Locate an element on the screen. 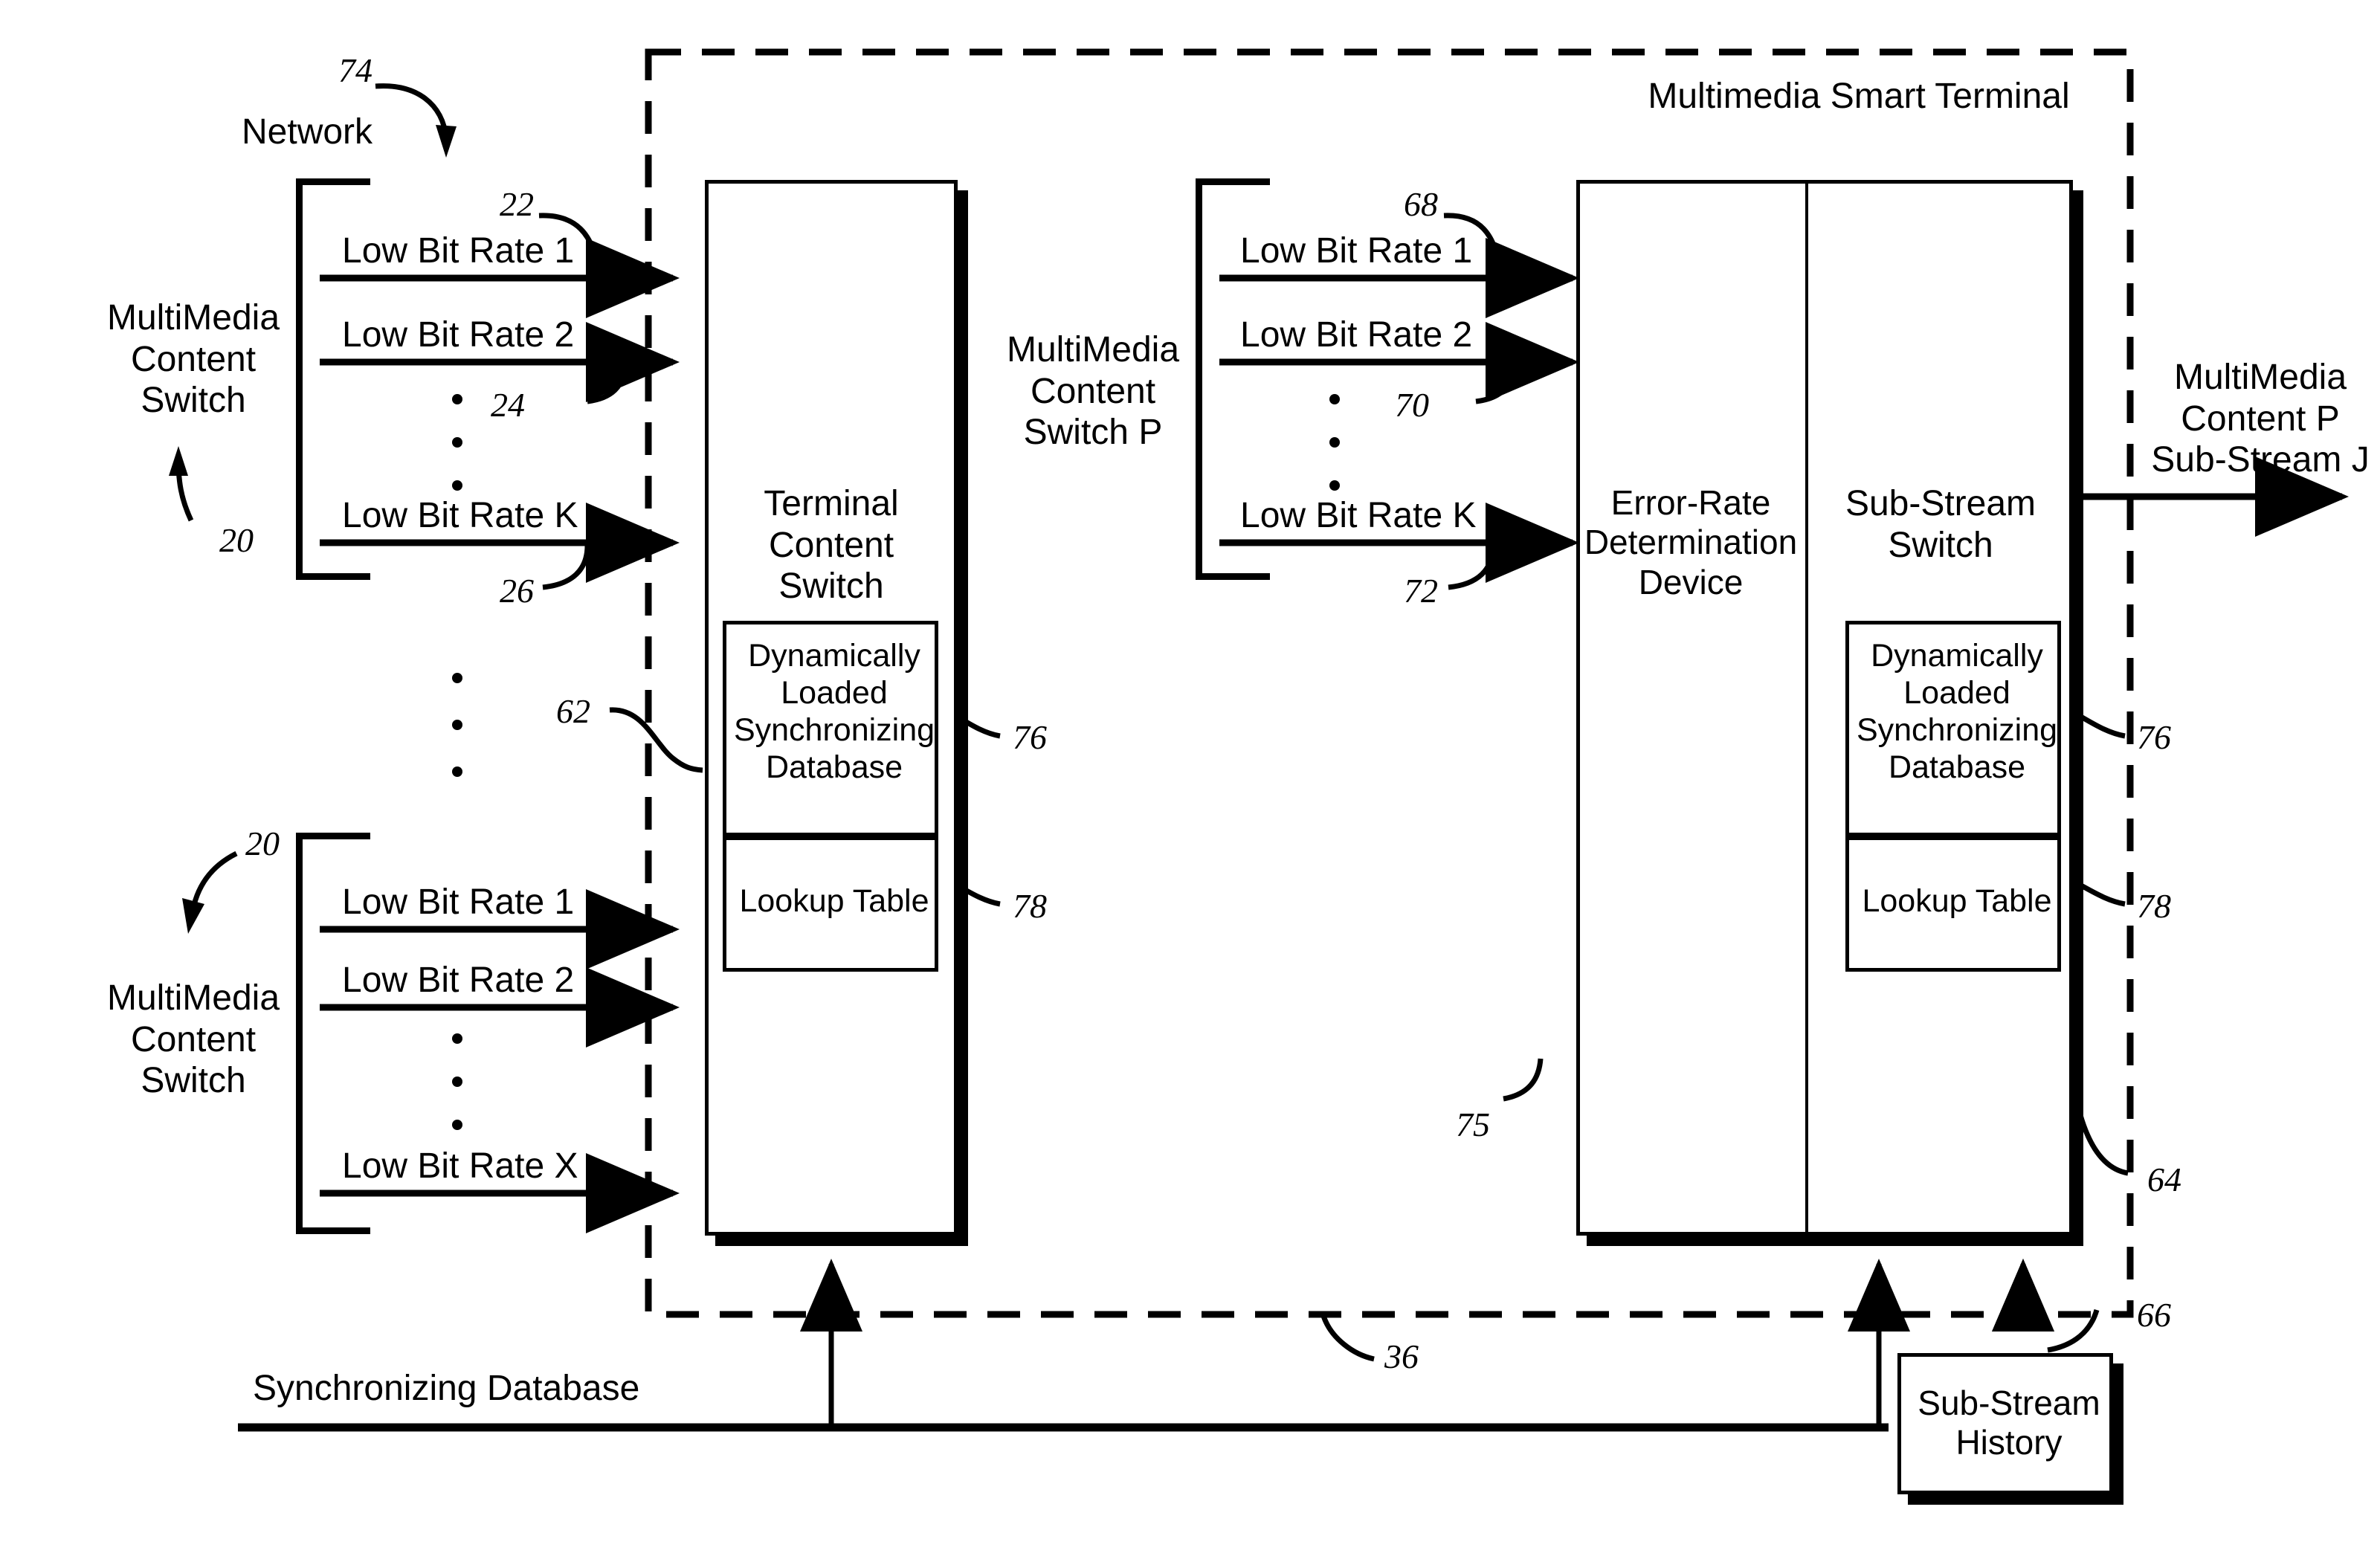 This screenshot has width=2380, height=1559. synchronizing-database-label: Synchronizing Database is located at coordinates (447, 1388).